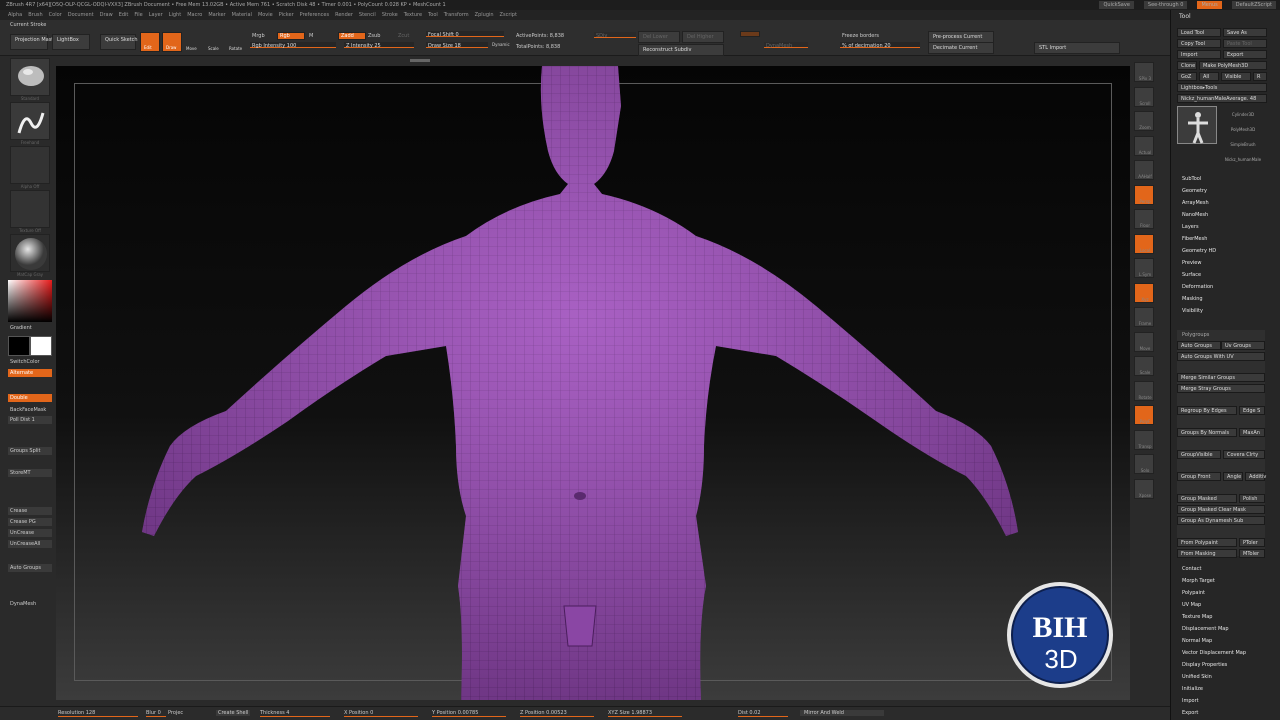  I want to click on section-initialize: Initialize, so click(1192, 689).